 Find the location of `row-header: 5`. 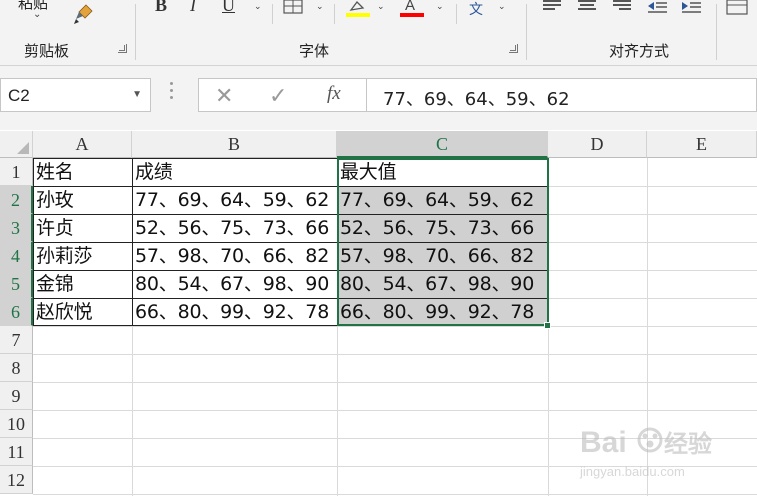

row-header: 5 is located at coordinates (16, 284).